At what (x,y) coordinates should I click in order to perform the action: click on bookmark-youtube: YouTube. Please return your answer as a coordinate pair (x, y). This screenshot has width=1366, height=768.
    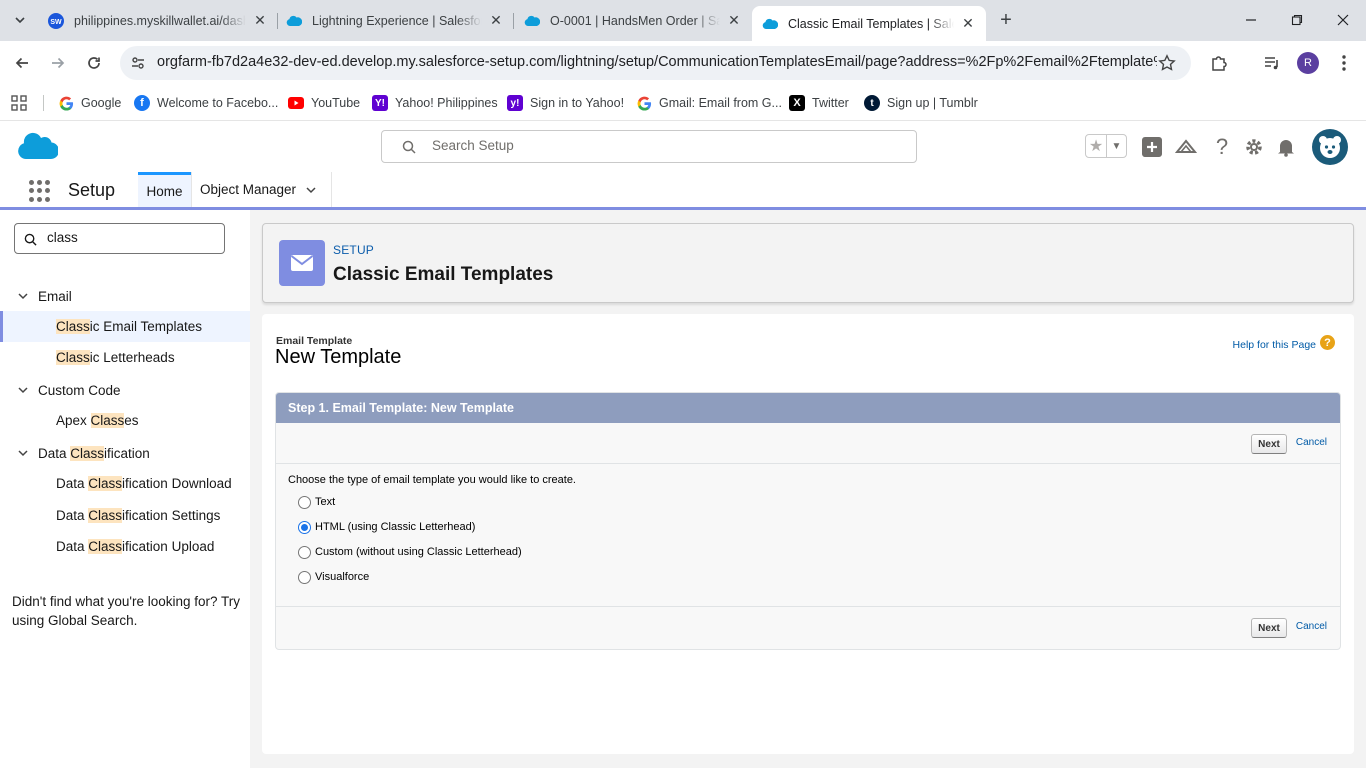
    Looking at the image, I should click on (324, 103).